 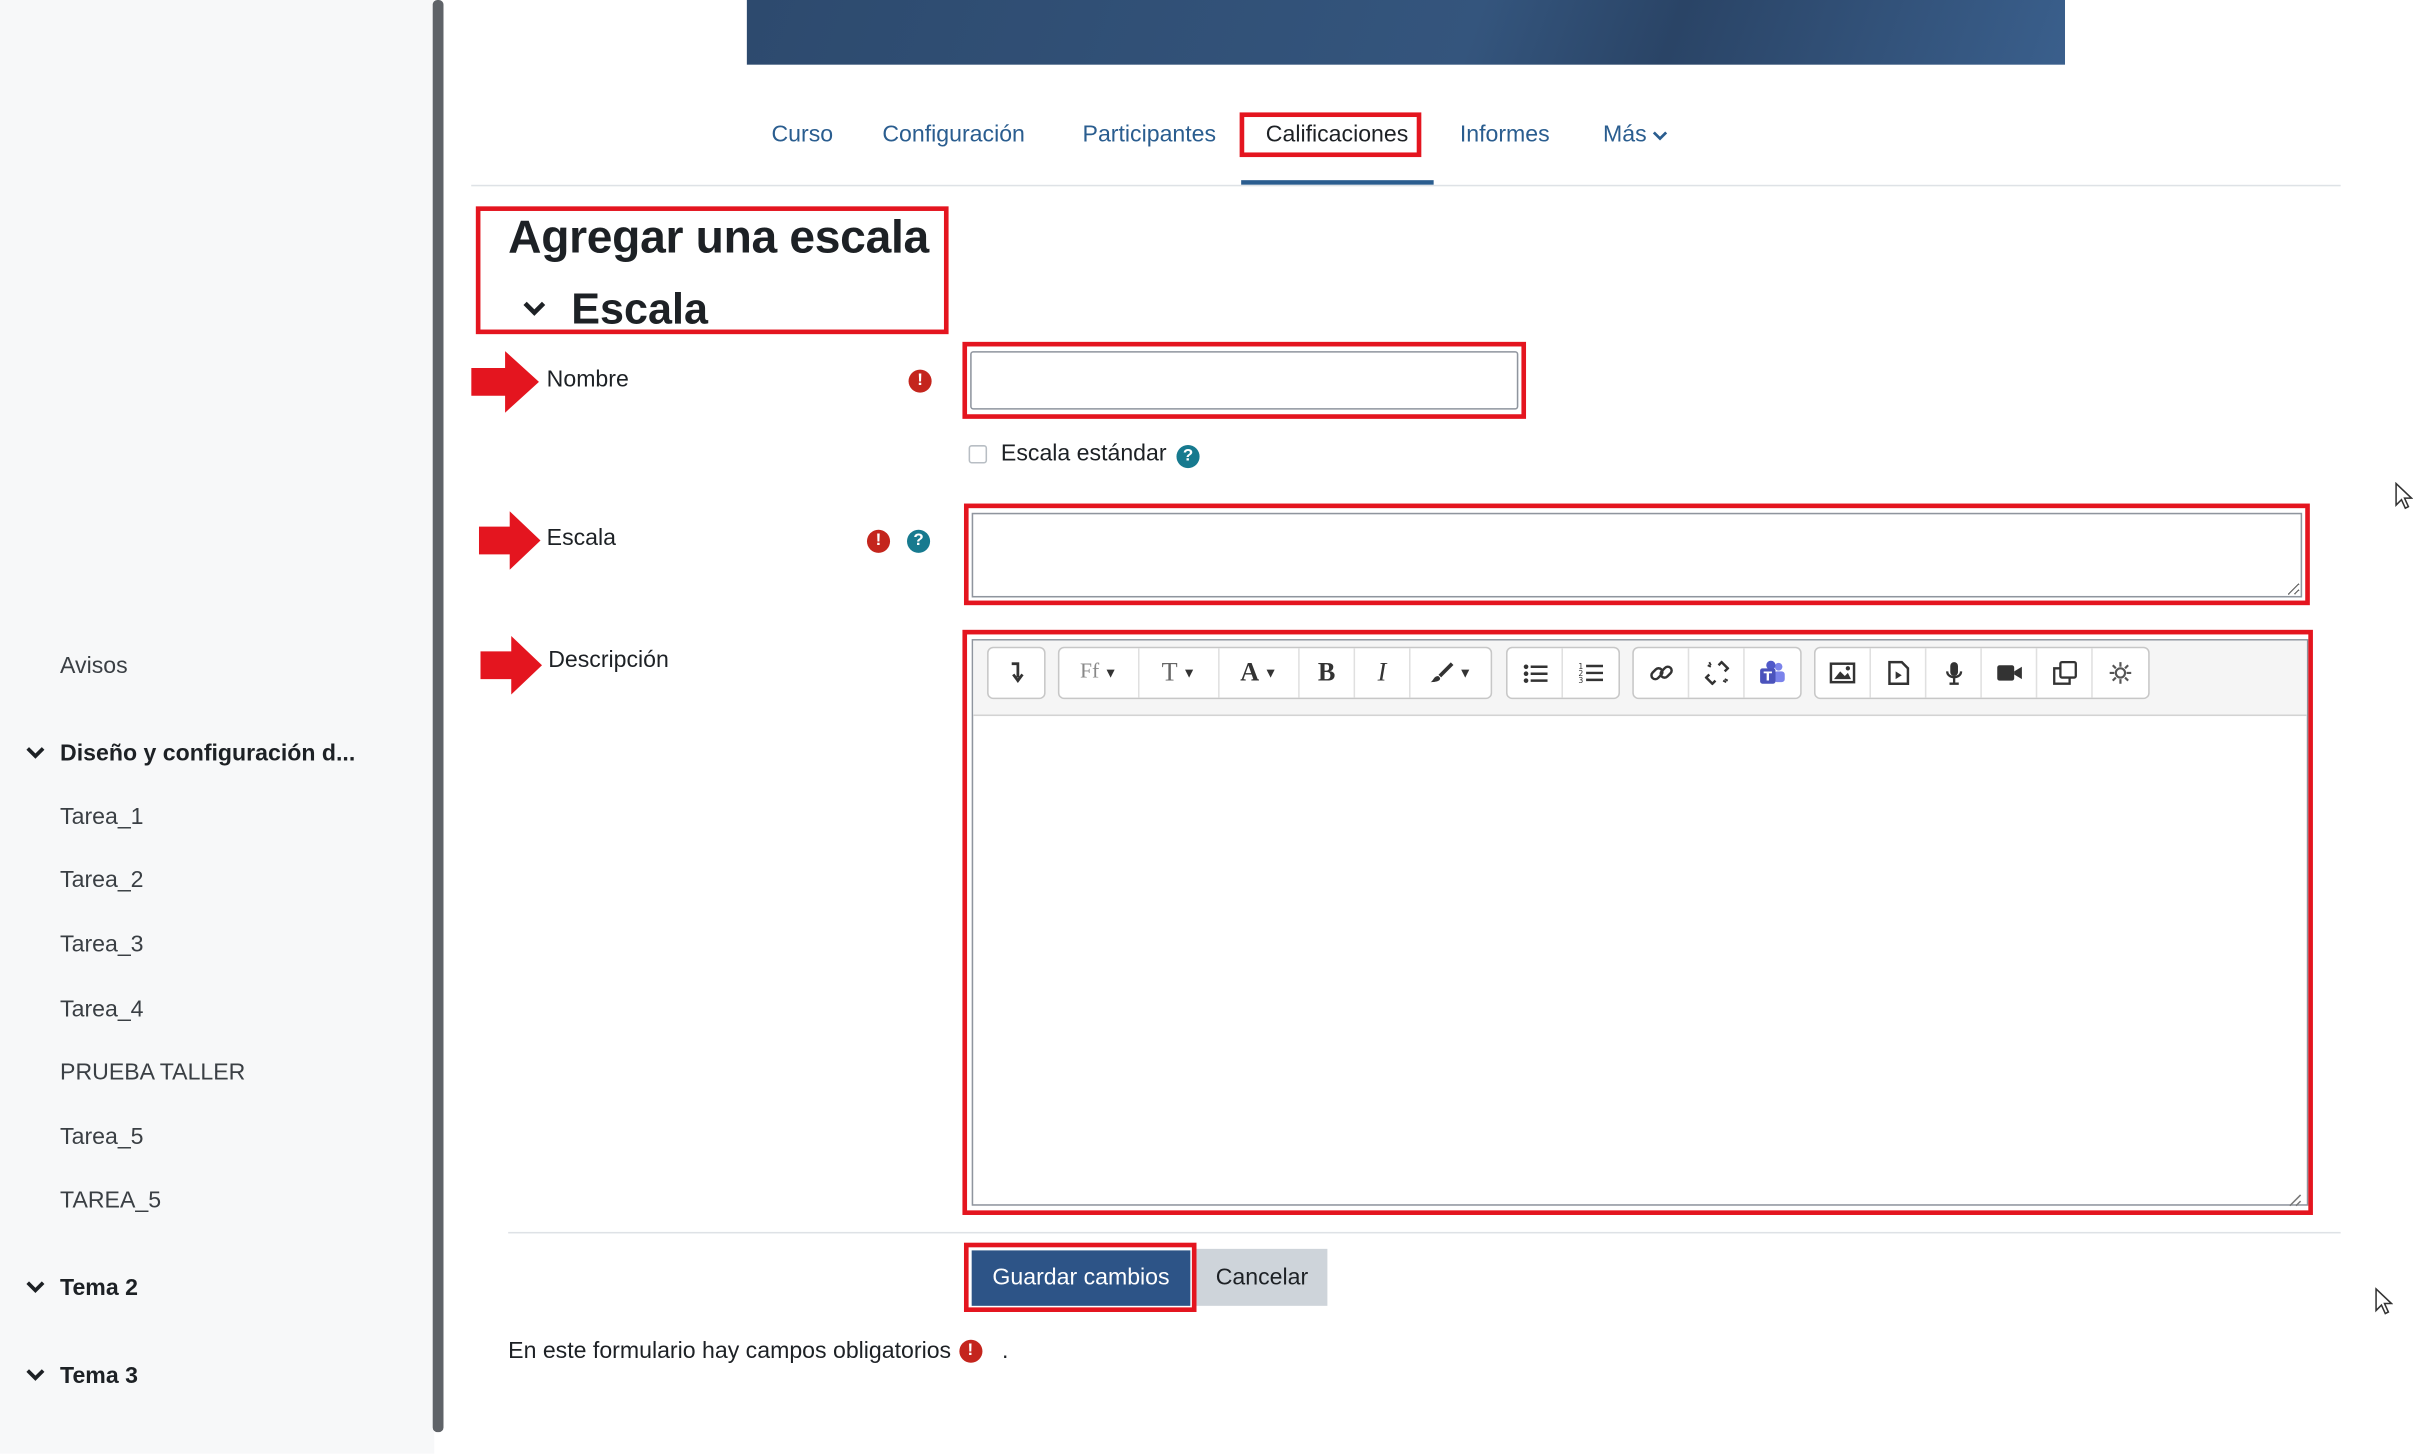 I want to click on scale-label: Escala, so click(x=581, y=538).